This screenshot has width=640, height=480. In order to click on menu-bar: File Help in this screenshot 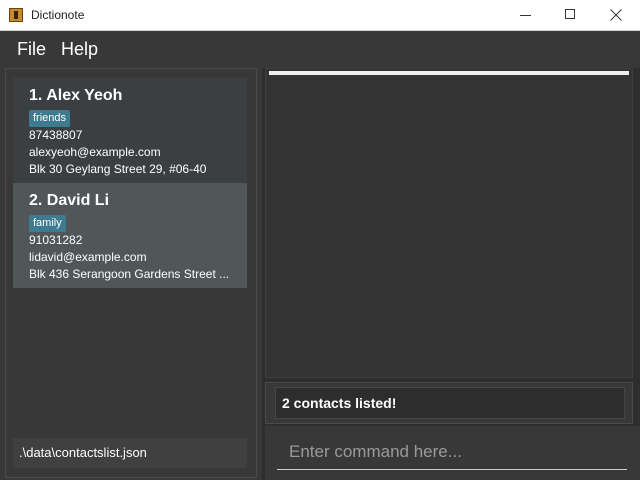, I will do `click(320, 49)`.